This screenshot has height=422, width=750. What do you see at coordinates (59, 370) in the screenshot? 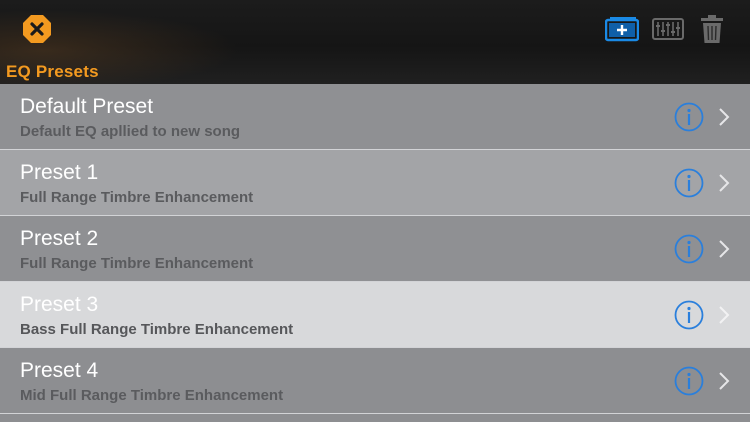
I see `preset-title: Preset 4` at bounding box center [59, 370].